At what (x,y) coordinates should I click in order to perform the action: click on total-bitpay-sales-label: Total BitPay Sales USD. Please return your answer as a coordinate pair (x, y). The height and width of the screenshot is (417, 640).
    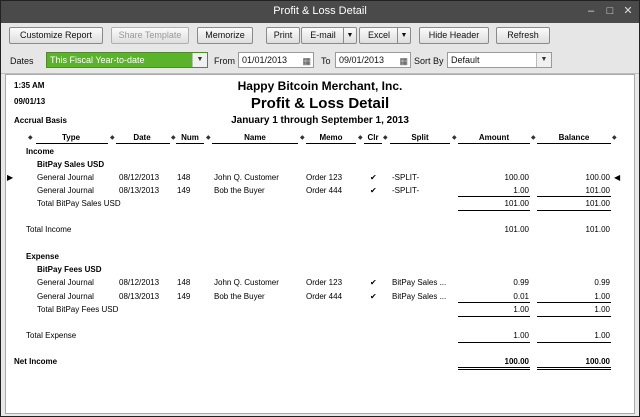
    Looking at the image, I should click on (79, 203).